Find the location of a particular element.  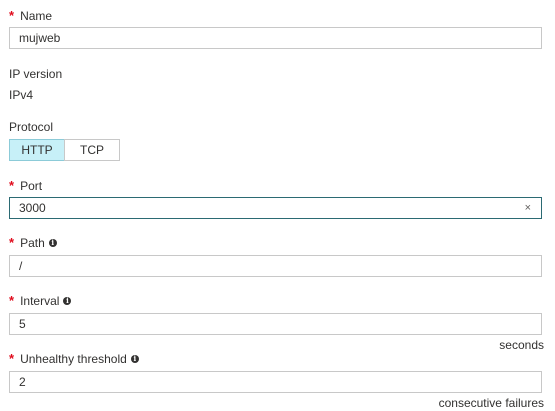

protocol-option-http: HTTP is located at coordinates (37, 150).